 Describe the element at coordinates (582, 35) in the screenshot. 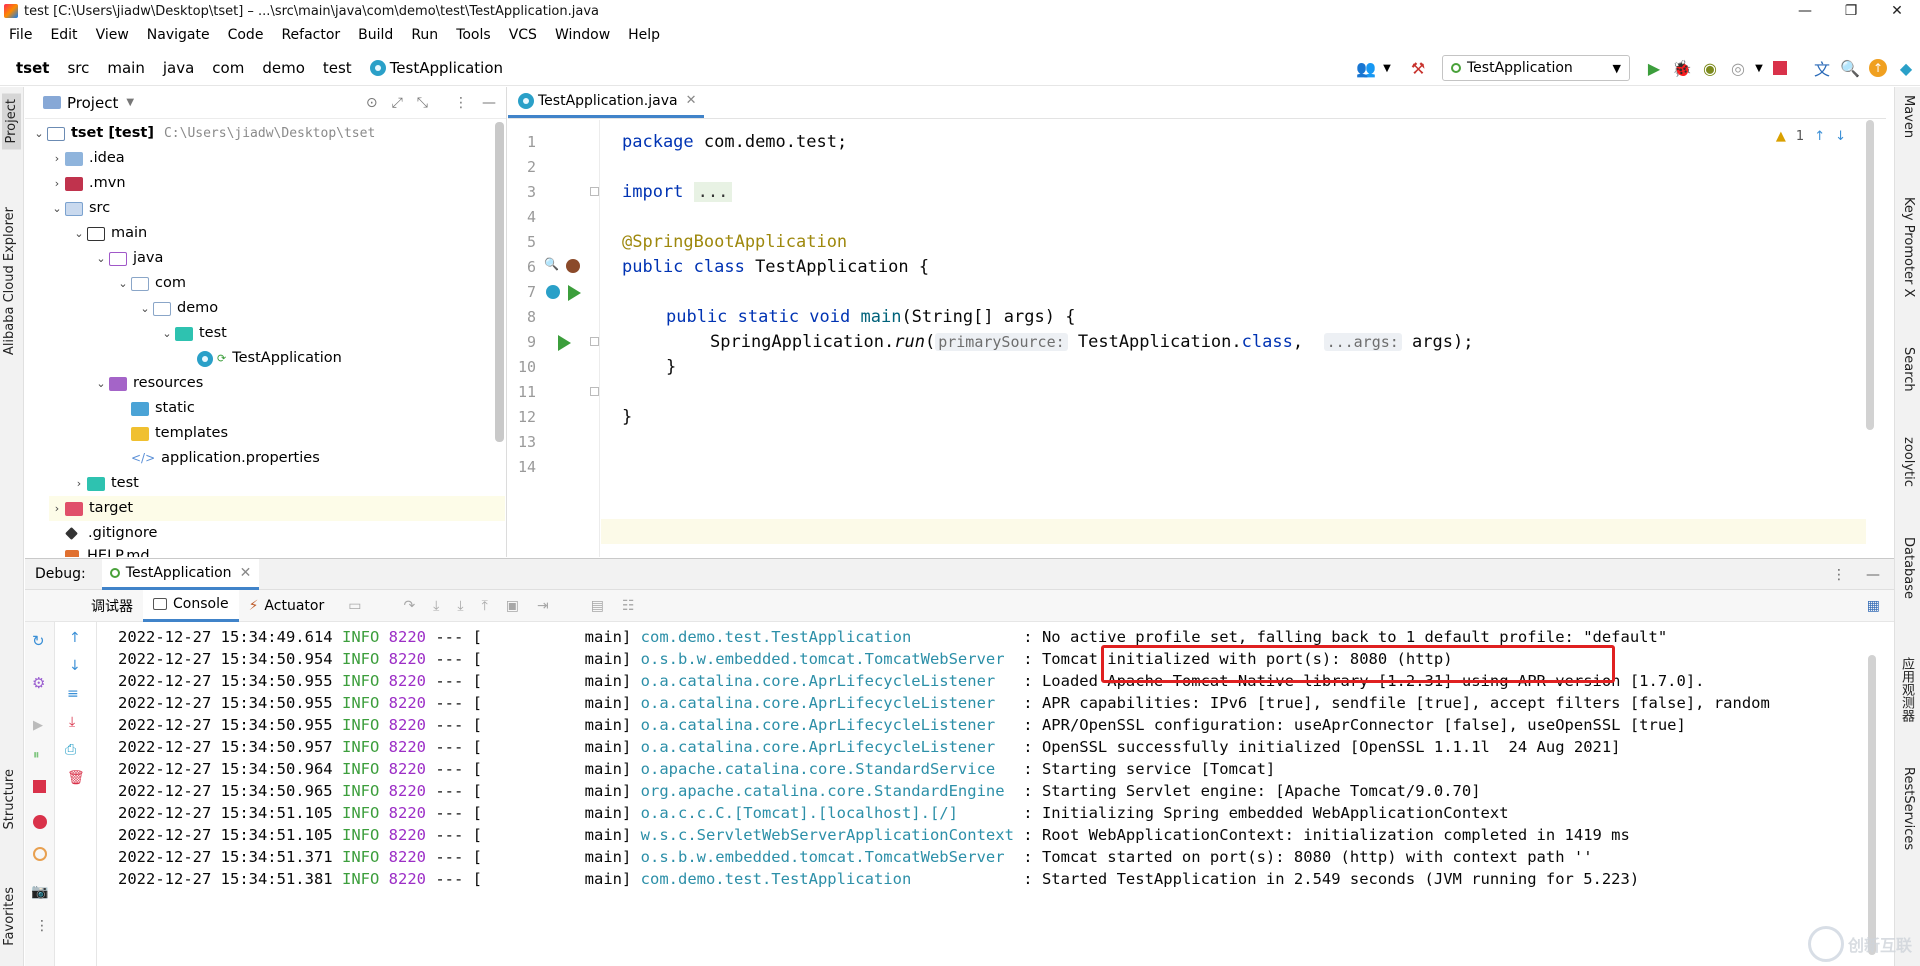

I see `menu-window: Window` at that location.